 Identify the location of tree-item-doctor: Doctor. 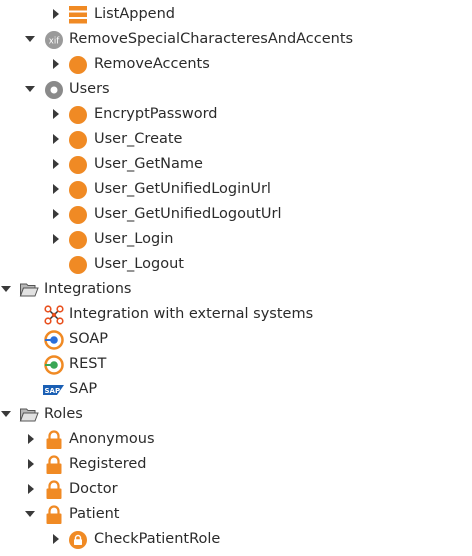
(236, 489).